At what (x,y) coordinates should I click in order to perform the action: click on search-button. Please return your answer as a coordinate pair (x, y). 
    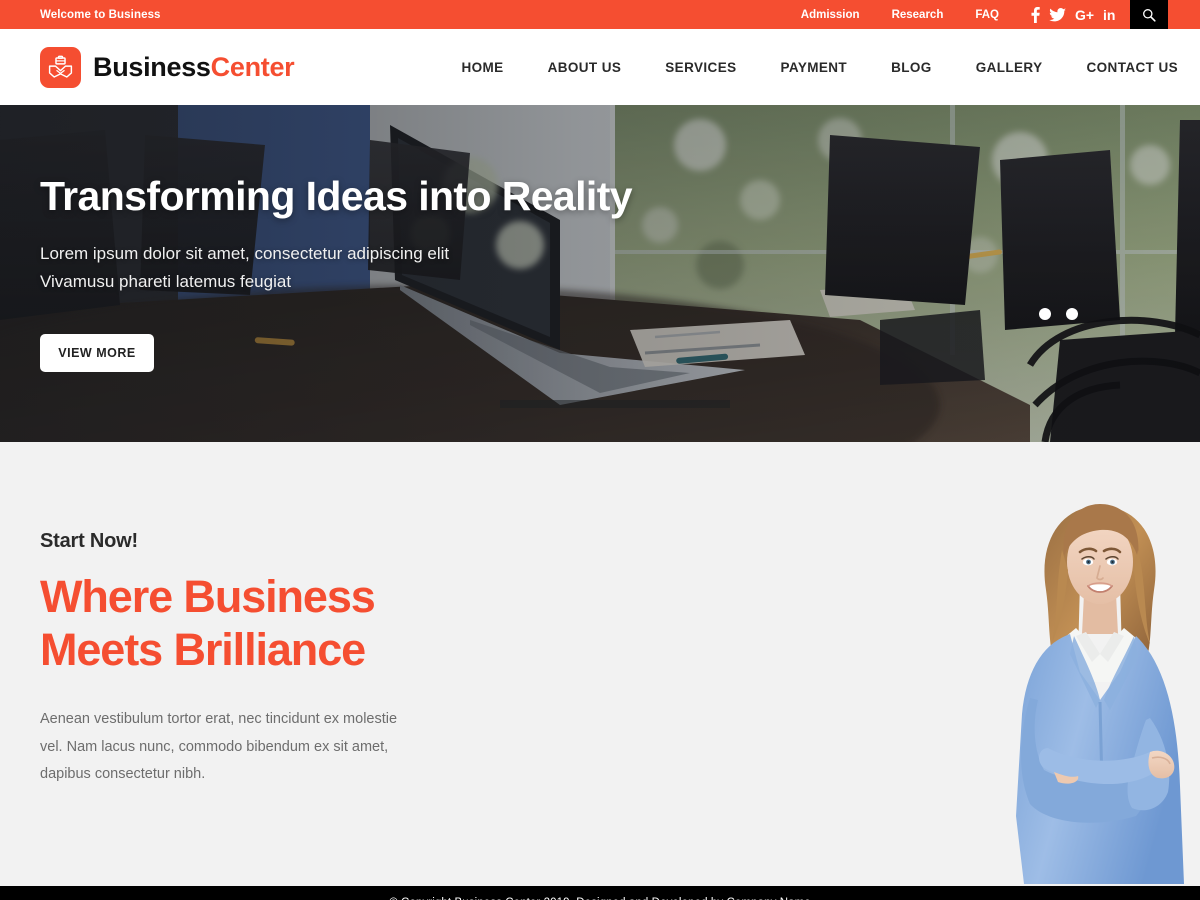
    Looking at the image, I should click on (1149, 14).